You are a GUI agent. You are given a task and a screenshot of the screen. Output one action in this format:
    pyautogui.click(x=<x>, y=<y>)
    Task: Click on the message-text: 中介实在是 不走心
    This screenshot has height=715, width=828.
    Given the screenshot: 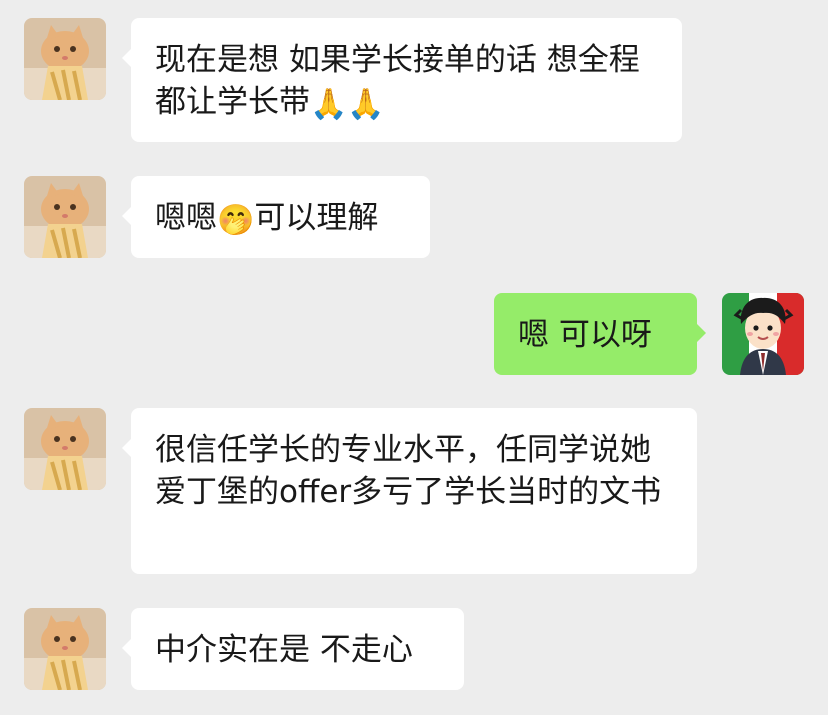 What is the action you would take?
    pyautogui.click(x=284, y=650)
    